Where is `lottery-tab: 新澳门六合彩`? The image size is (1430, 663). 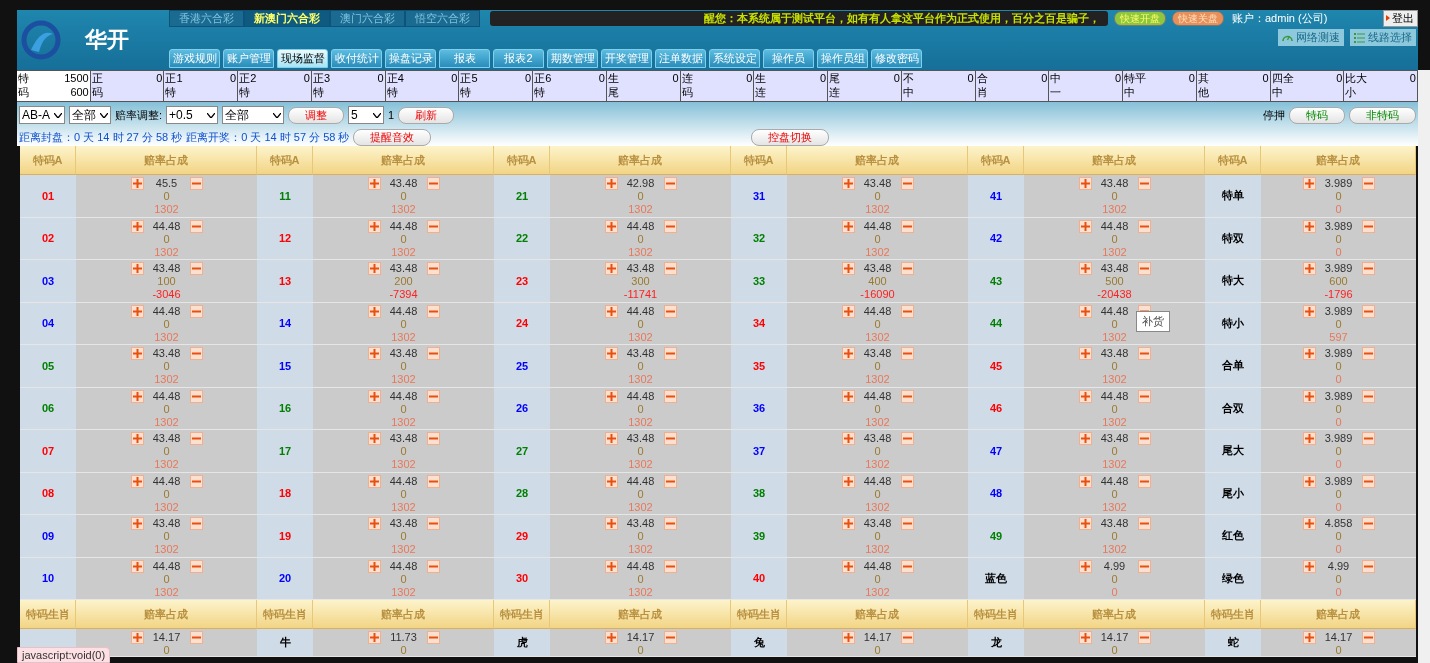
lottery-tab: 新澳门六合彩 is located at coordinates (287, 18).